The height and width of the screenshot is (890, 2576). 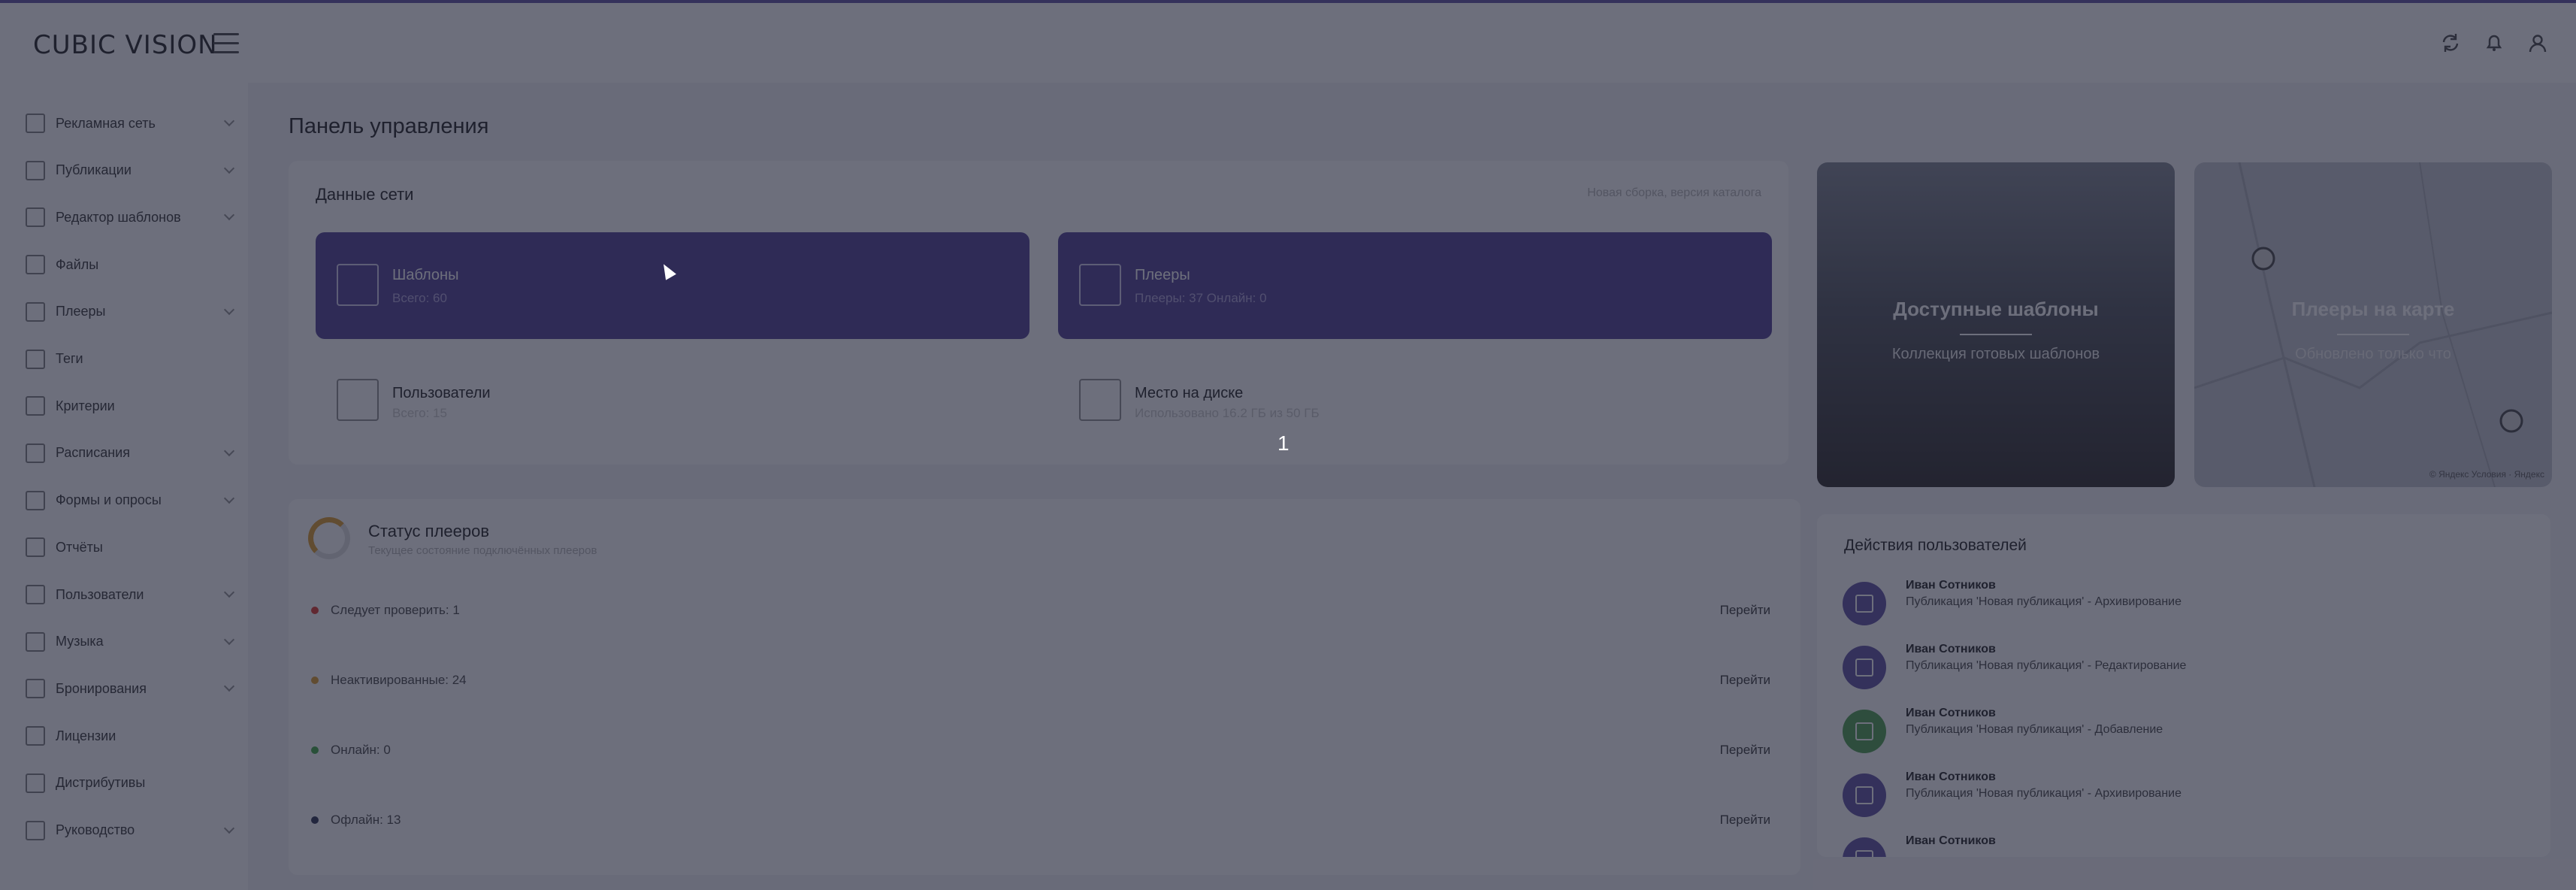 What do you see at coordinates (129, 359) in the screenshot?
I see `sidebar-item: Теги` at bounding box center [129, 359].